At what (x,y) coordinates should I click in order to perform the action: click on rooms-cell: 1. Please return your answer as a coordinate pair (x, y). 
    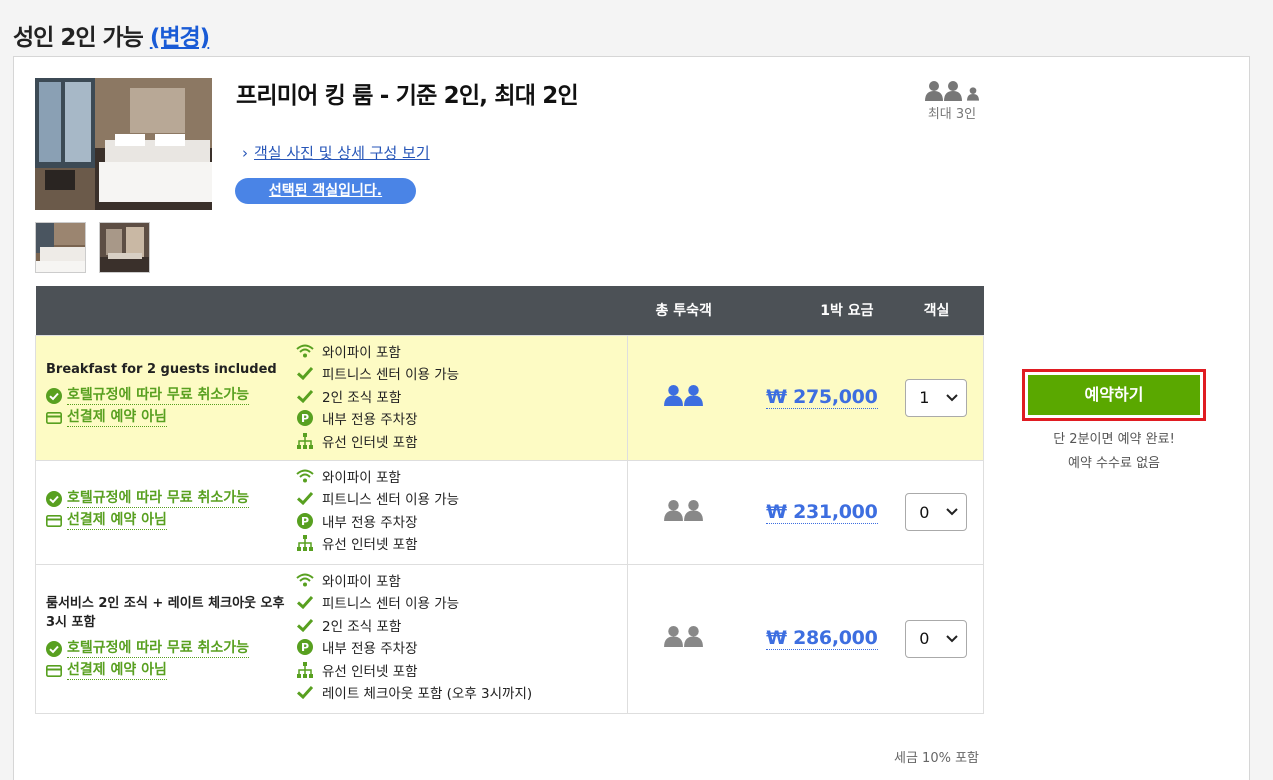
    Looking at the image, I should click on (936, 397).